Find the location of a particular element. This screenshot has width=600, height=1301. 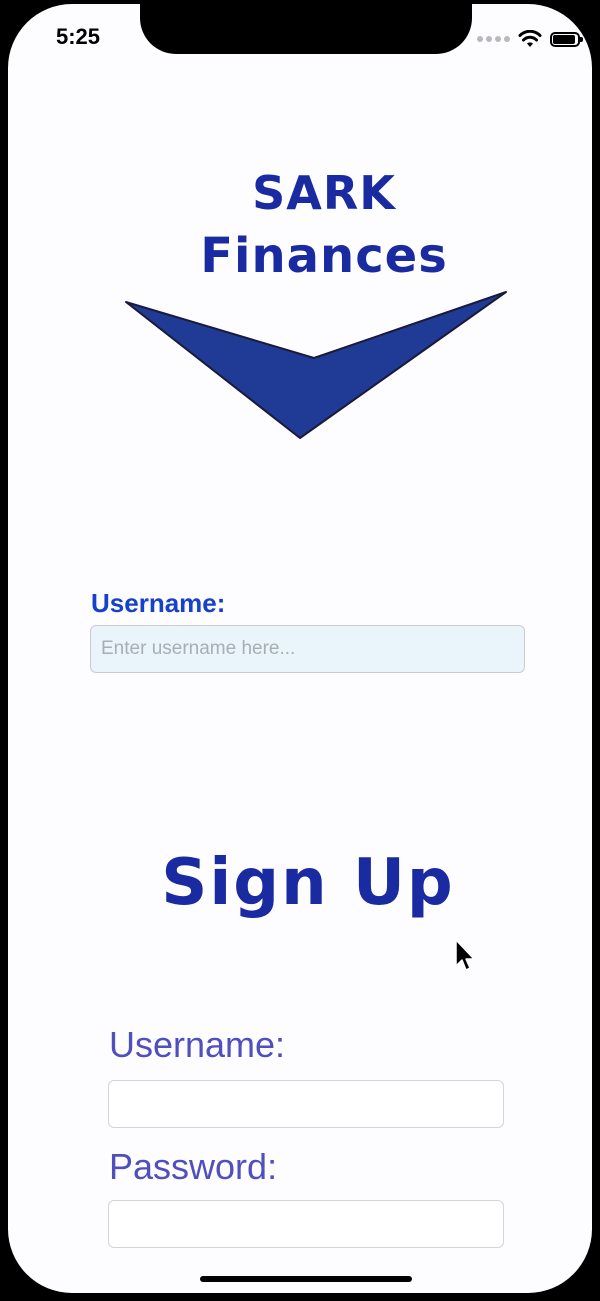

username-input is located at coordinates (307, 649).